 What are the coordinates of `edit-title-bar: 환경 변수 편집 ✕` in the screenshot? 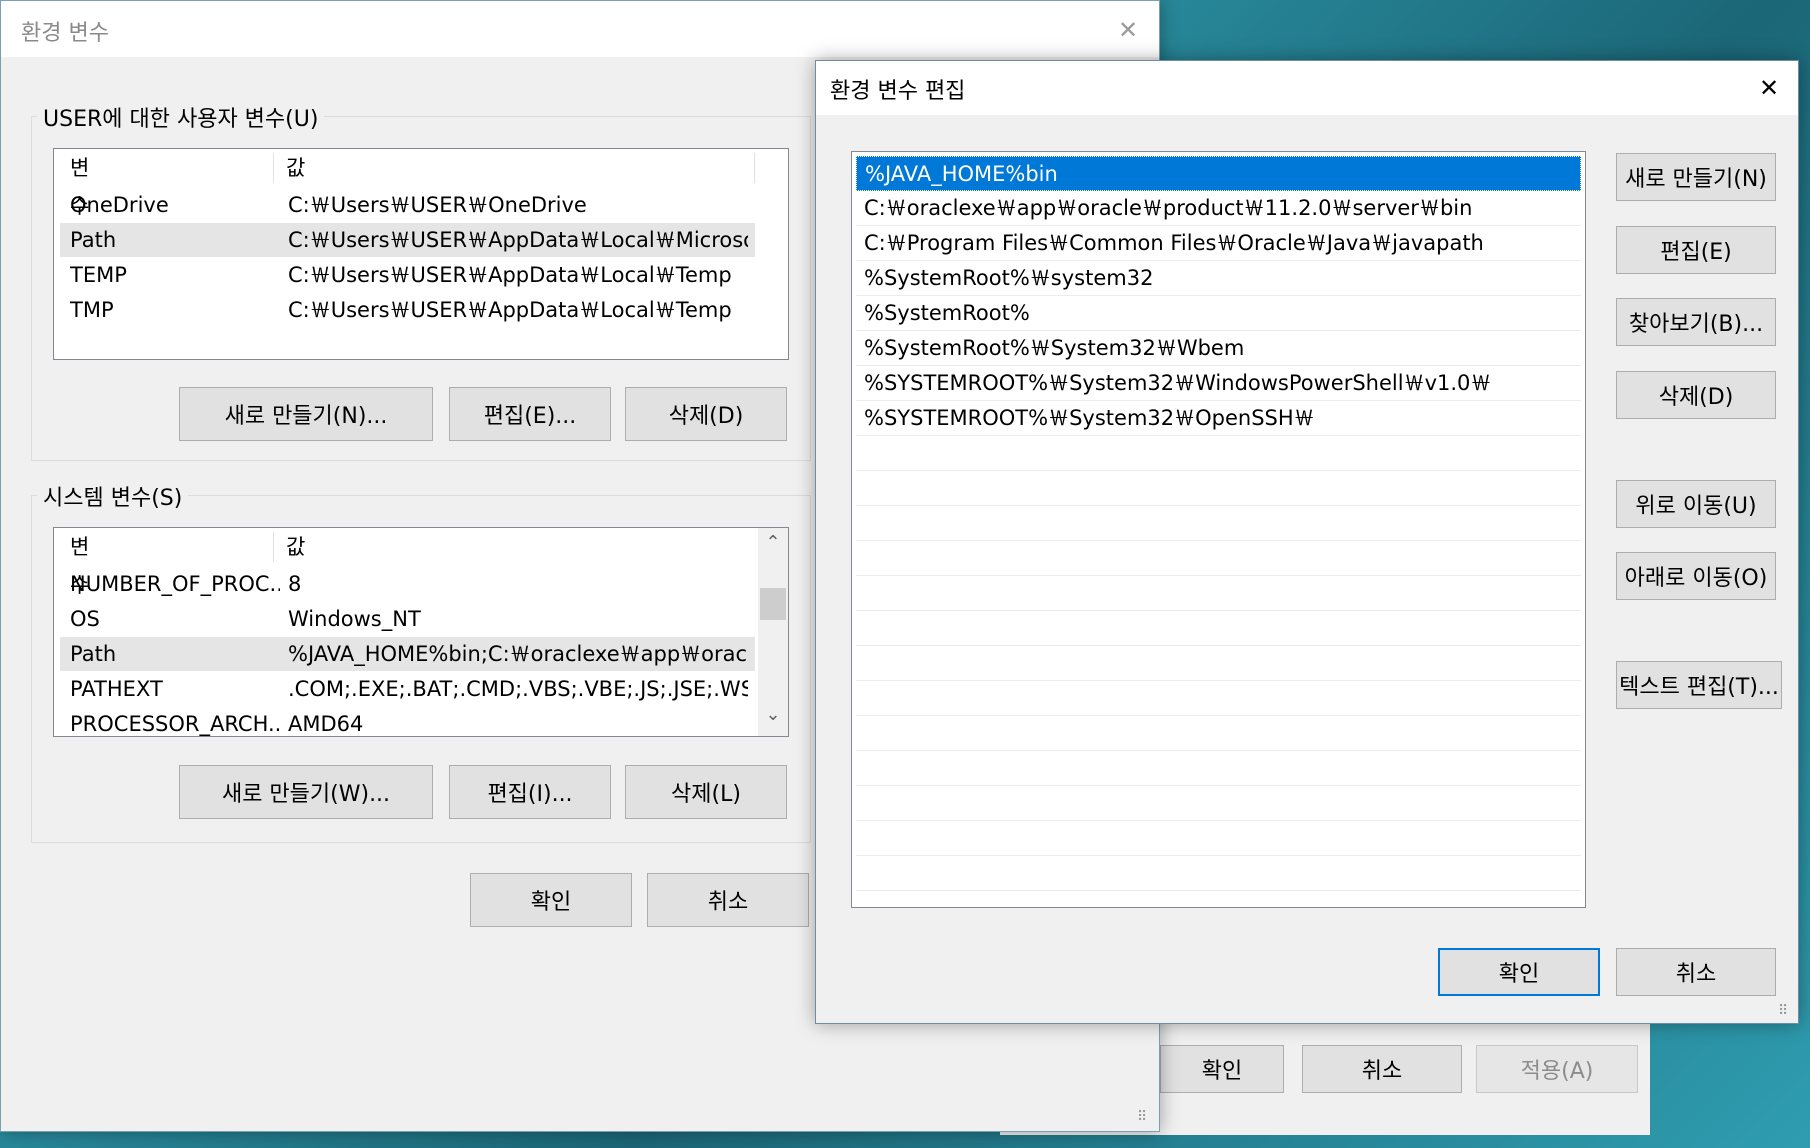 It's located at (1307, 88).